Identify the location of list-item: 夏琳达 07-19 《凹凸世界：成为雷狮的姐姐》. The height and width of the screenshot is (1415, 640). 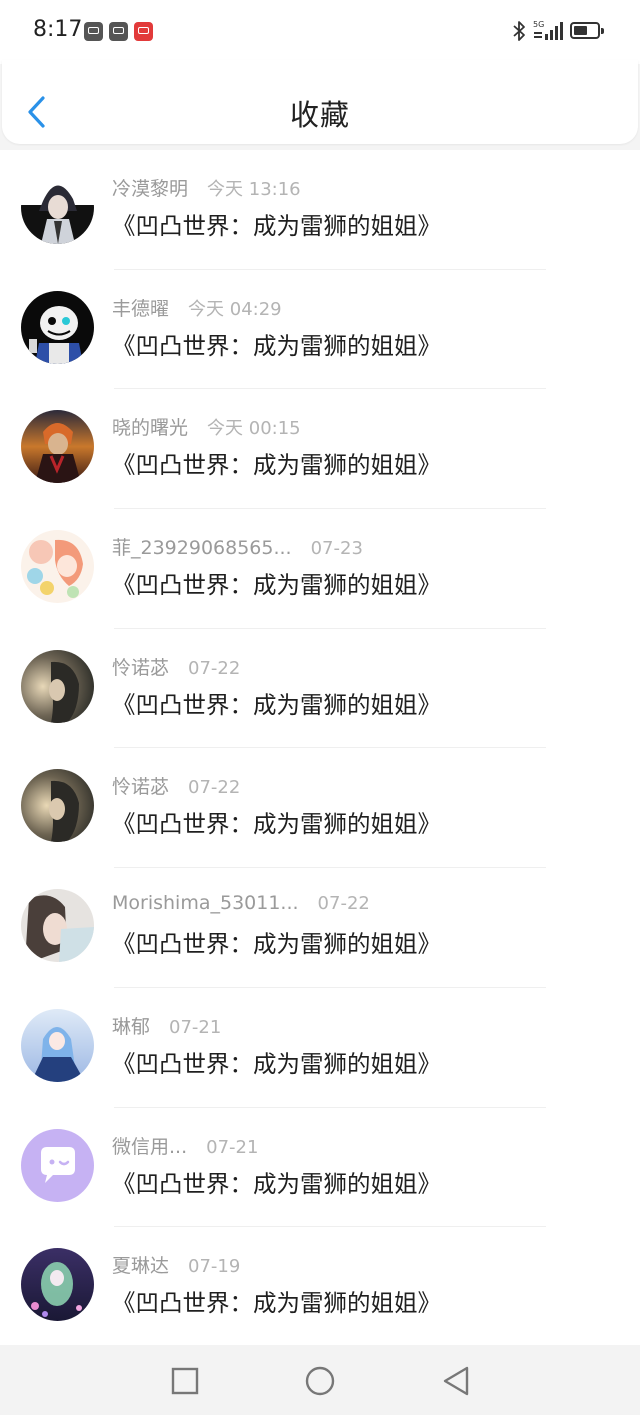
(320, 1286).